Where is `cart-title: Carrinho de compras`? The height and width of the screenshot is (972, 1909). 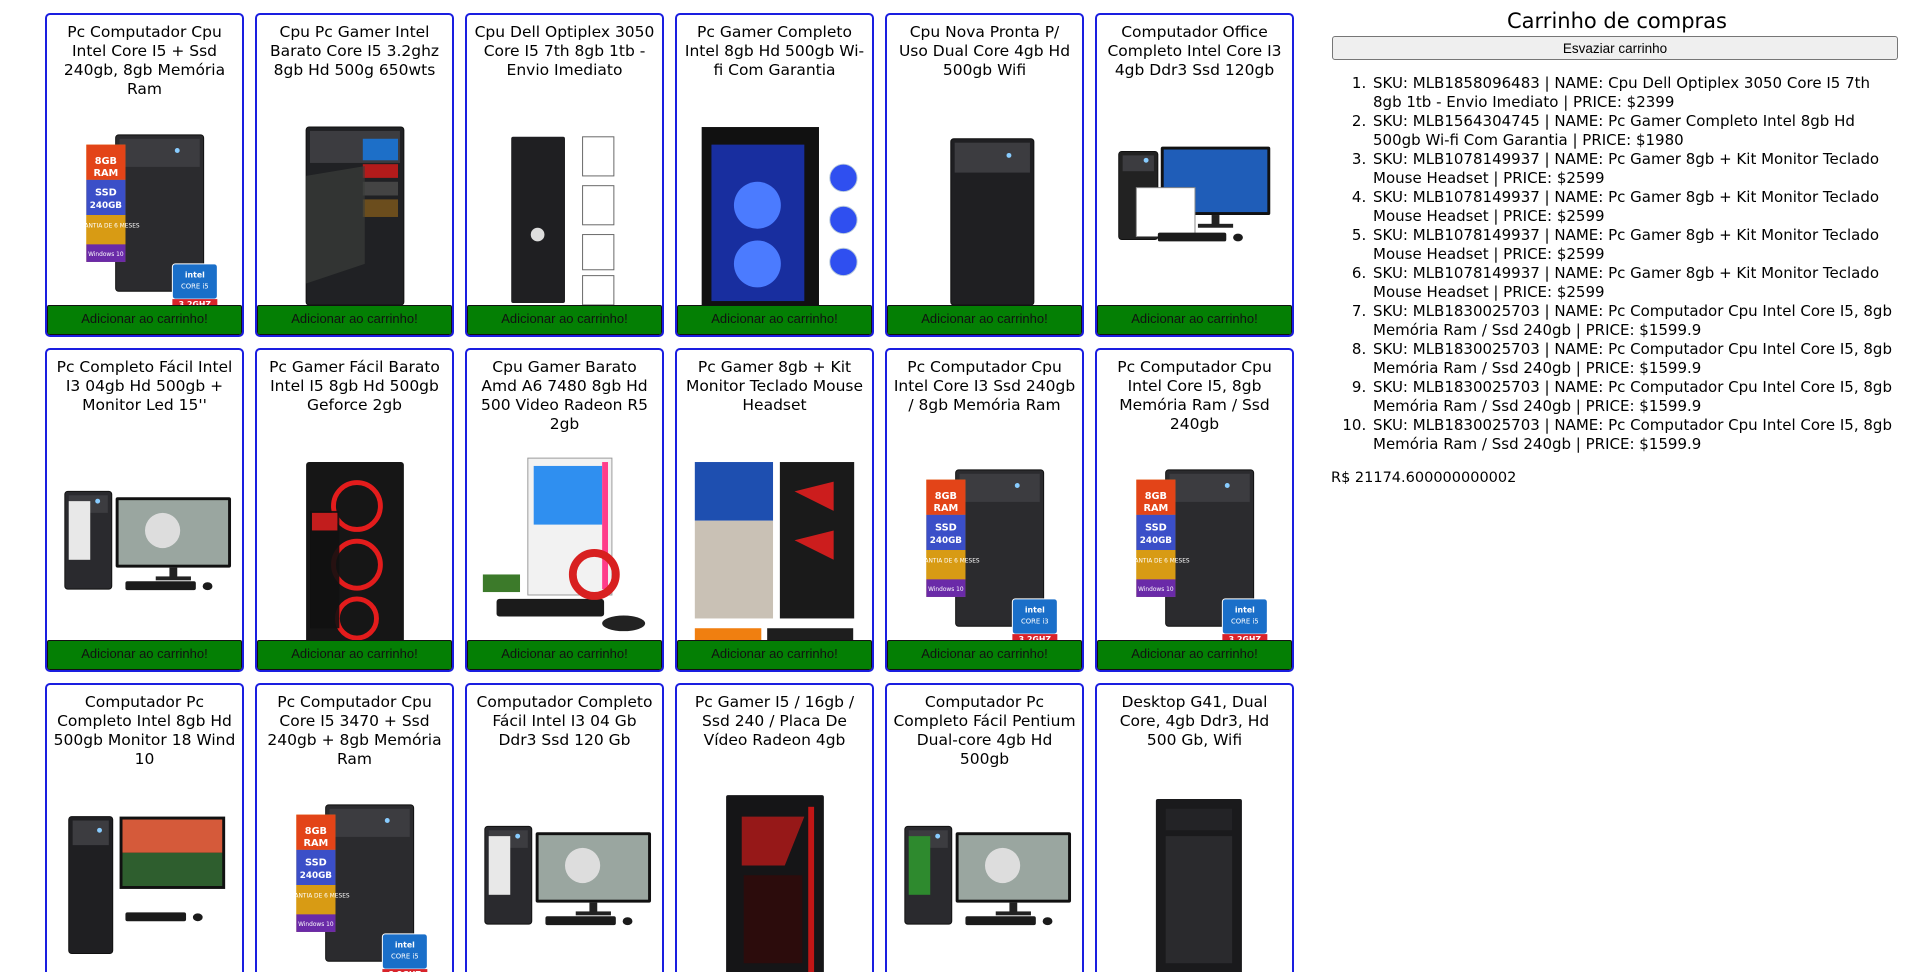
cart-title: Carrinho de compras is located at coordinates (1617, 21).